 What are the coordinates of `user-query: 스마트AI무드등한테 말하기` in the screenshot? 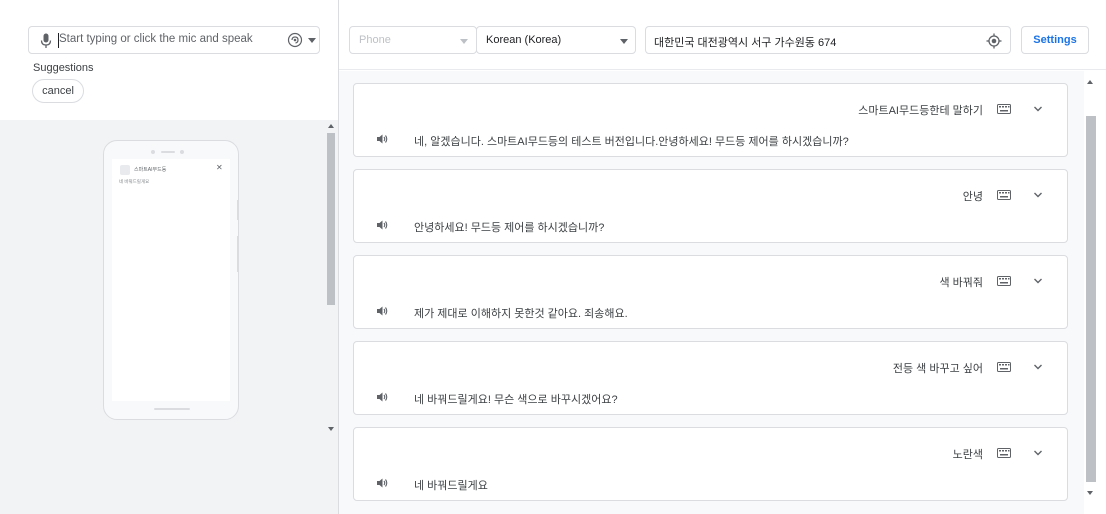 It's located at (920, 111).